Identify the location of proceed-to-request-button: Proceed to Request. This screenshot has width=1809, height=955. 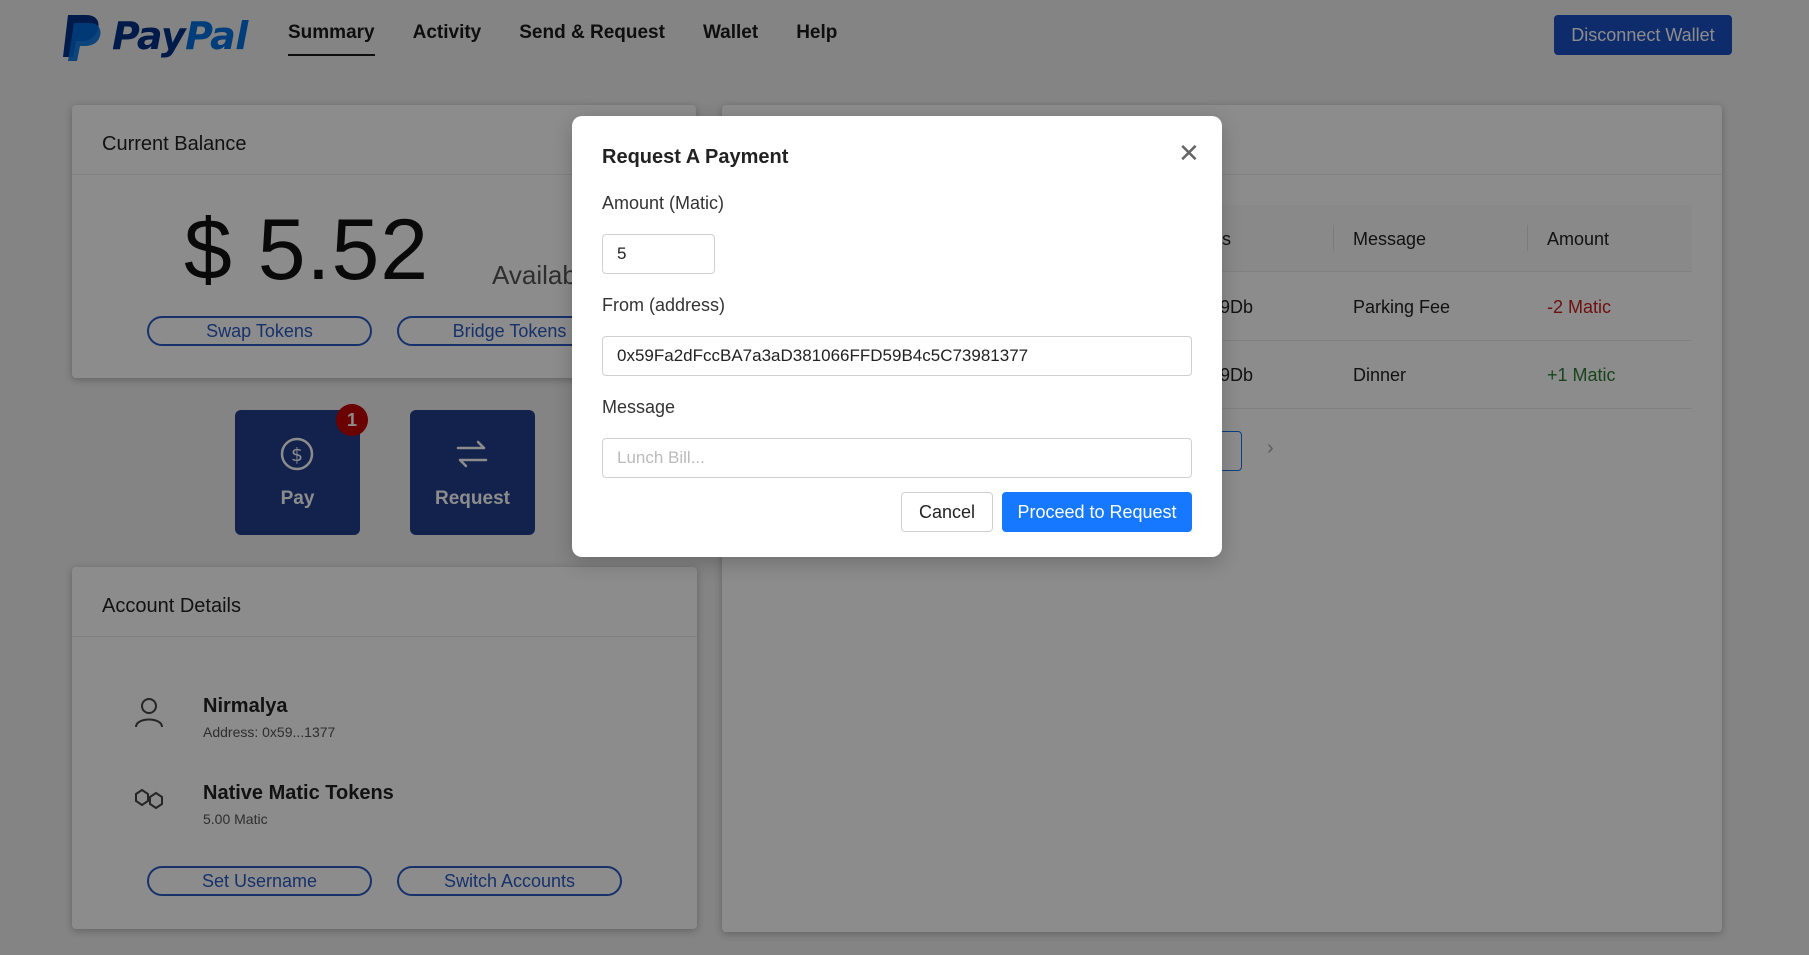
(1097, 512).